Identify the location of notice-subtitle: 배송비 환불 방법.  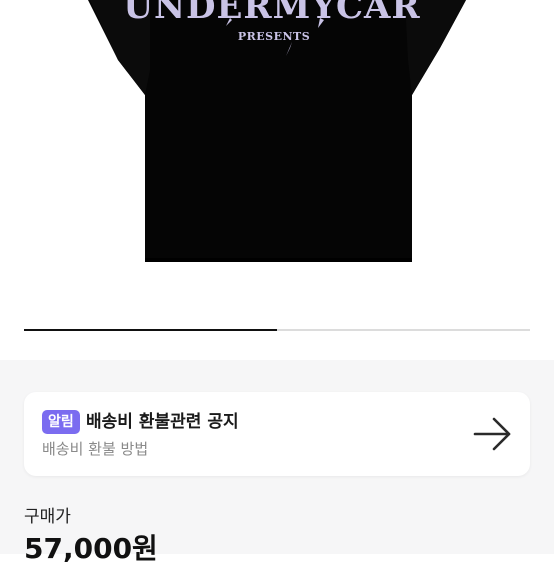
(95, 449).